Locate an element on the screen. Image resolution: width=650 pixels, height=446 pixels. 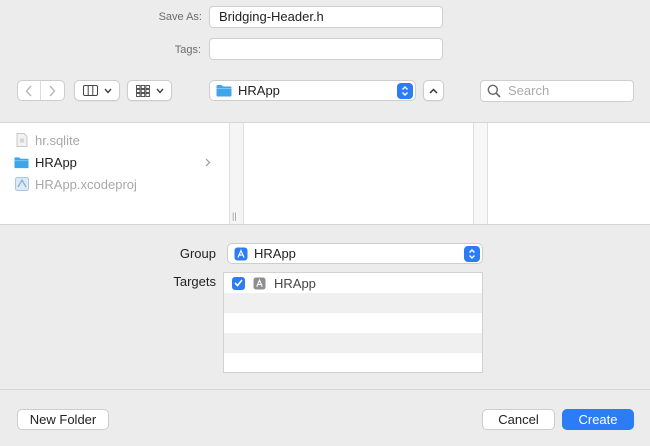
target-name: HRApp is located at coordinates (295, 283).